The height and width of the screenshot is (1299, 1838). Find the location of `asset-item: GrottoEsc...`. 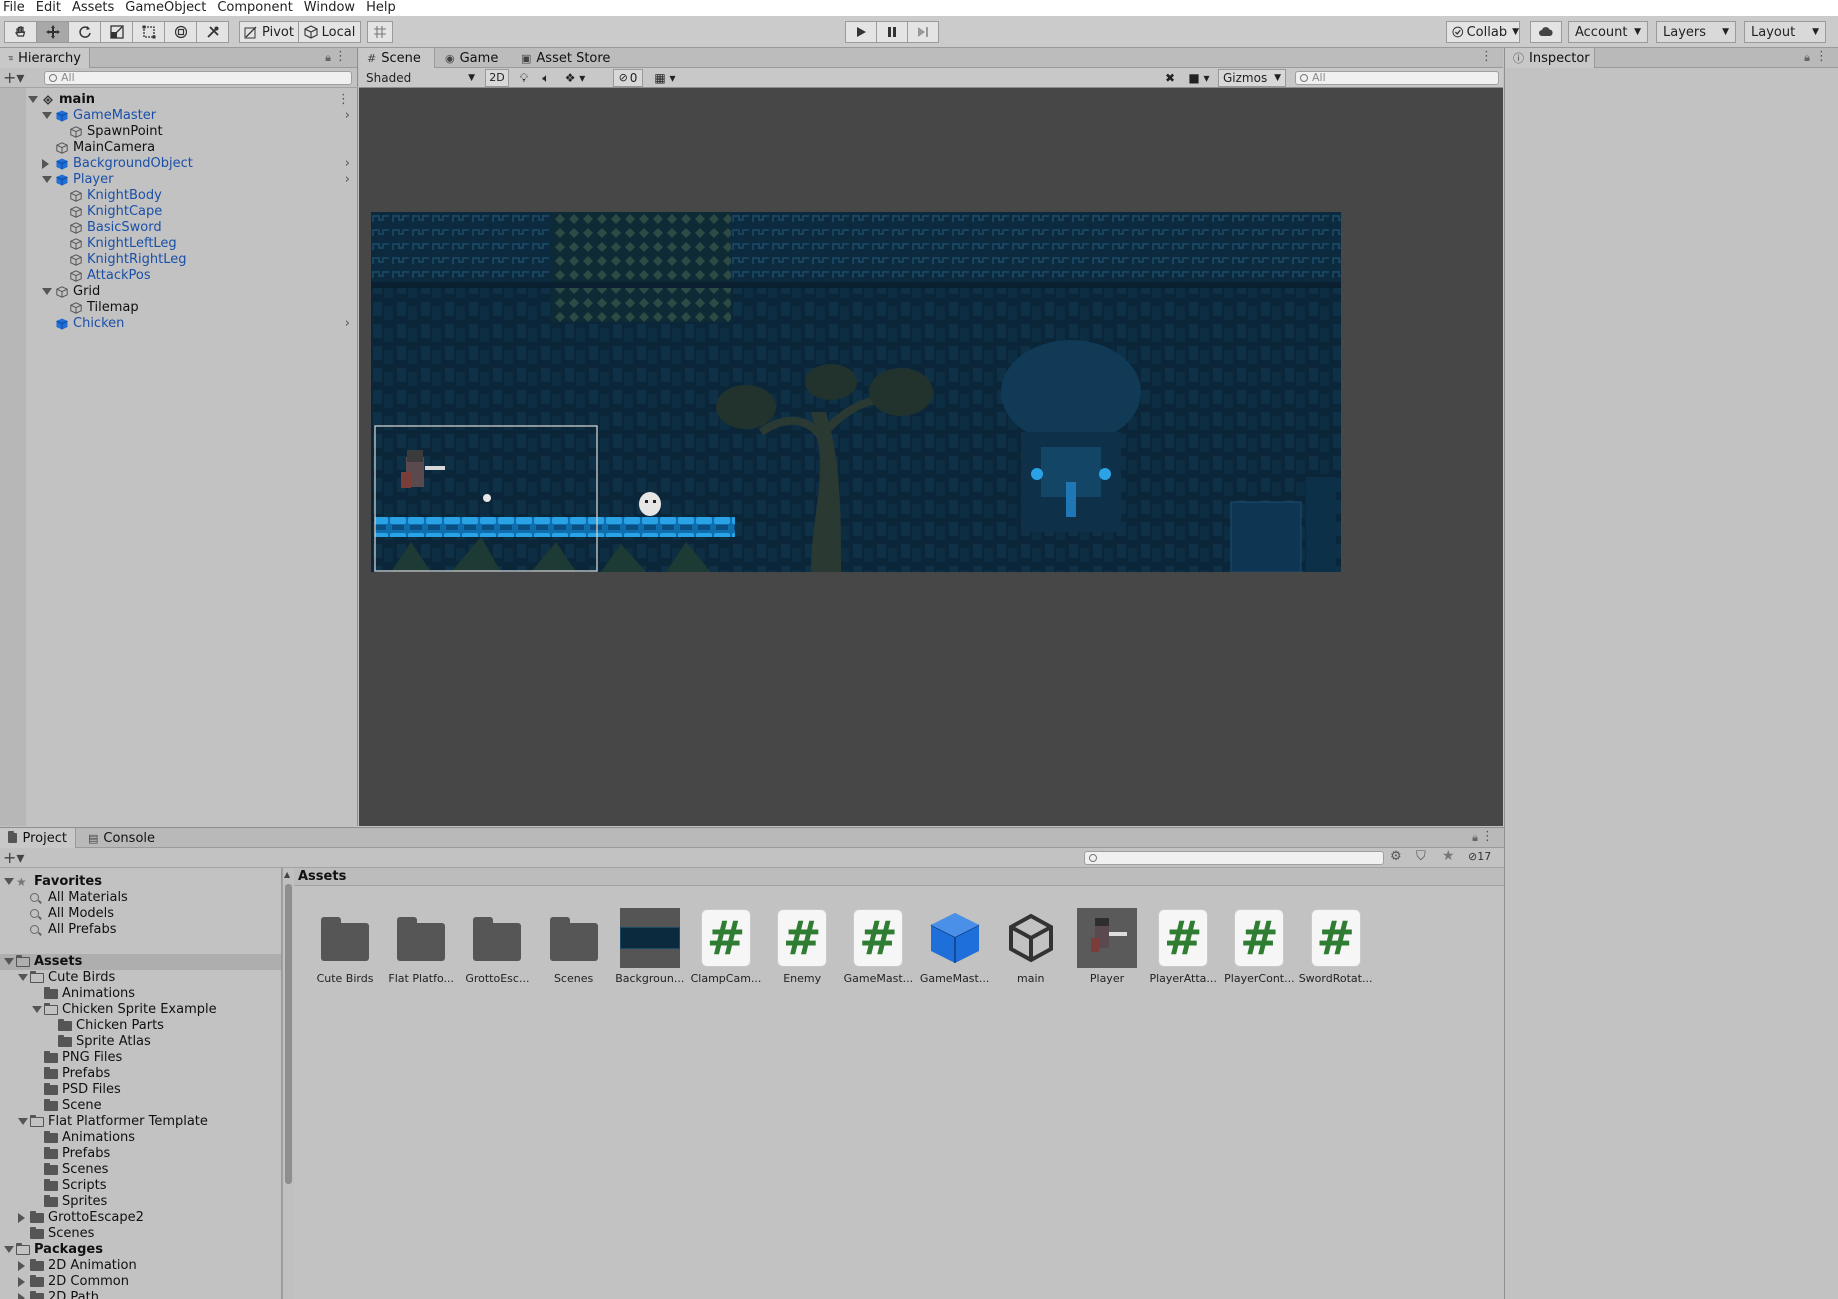

asset-item: GrottoEsc... is located at coordinates (495, 953).